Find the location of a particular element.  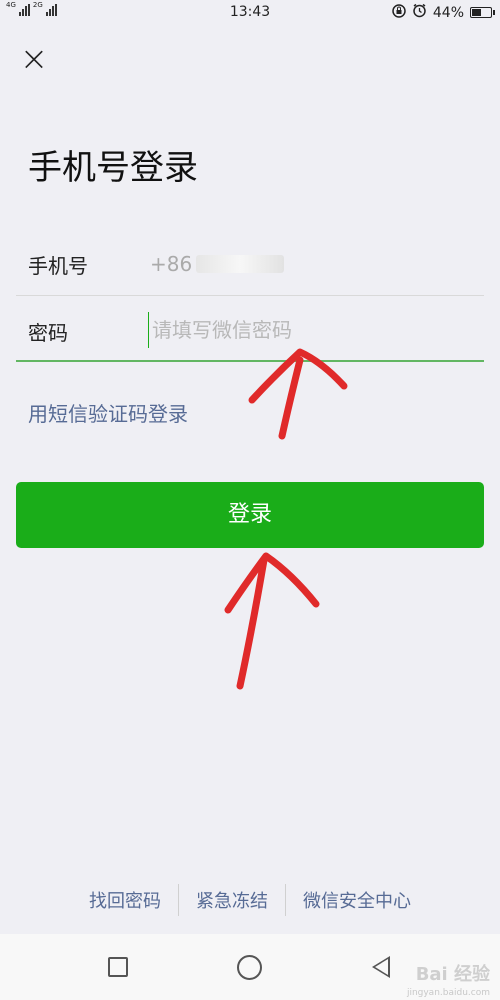

home-icon is located at coordinates (249, 967).